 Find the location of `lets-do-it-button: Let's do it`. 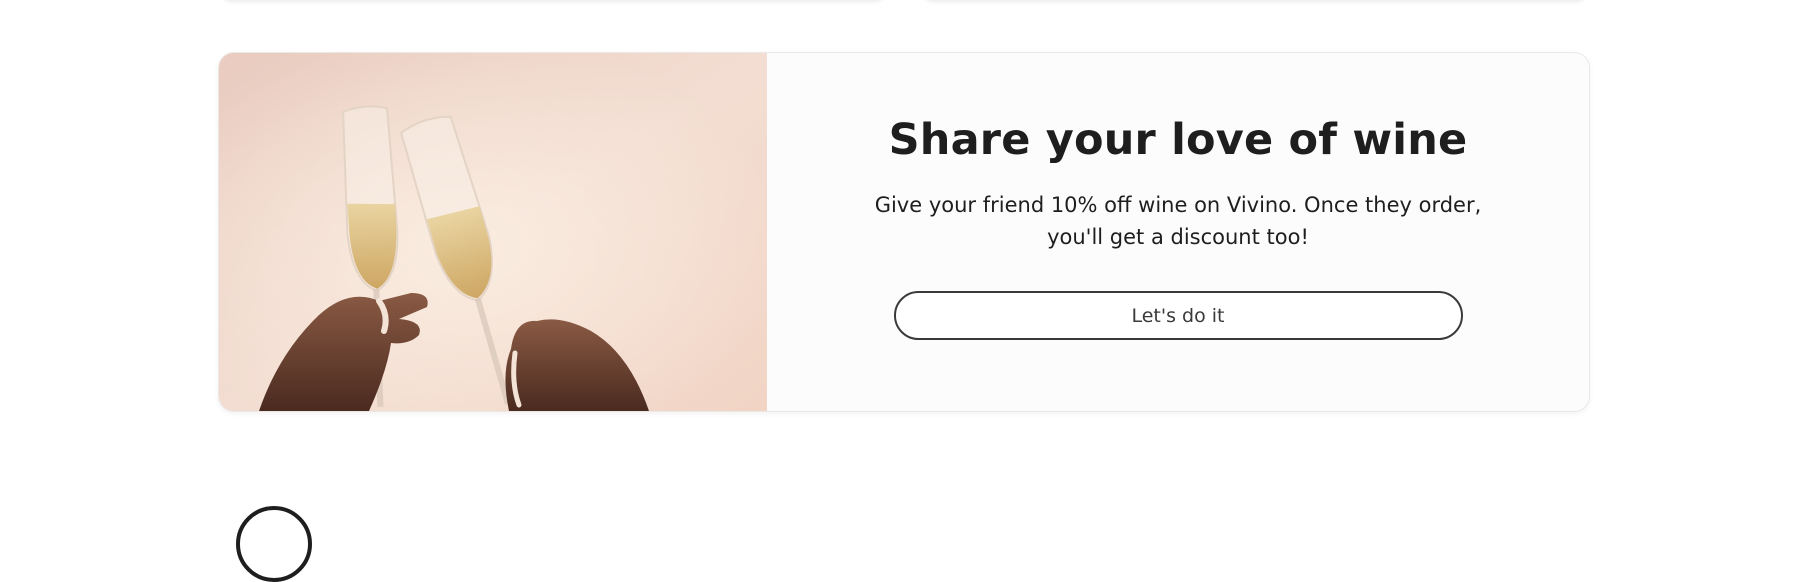

lets-do-it-button: Let's do it is located at coordinates (1178, 315).